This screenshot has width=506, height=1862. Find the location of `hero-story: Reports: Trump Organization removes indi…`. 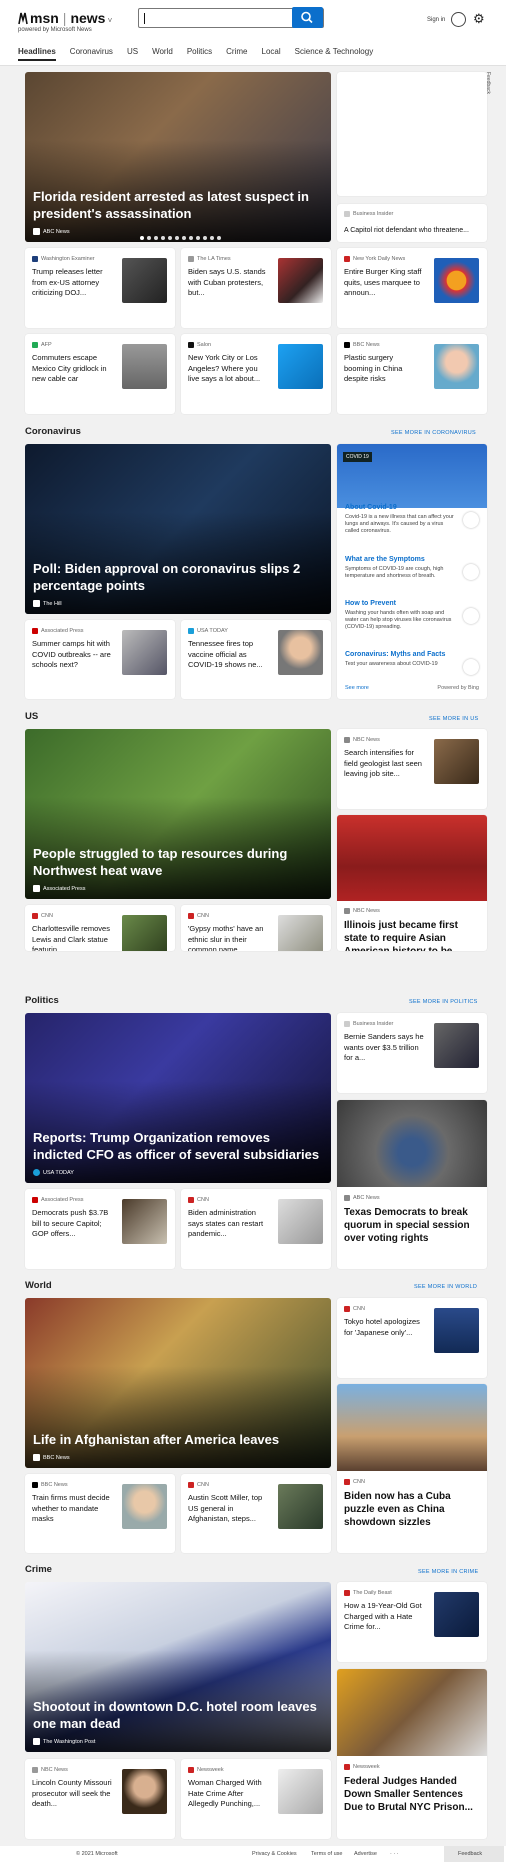

hero-story: Reports: Trump Organization removes indi… is located at coordinates (178, 1098).